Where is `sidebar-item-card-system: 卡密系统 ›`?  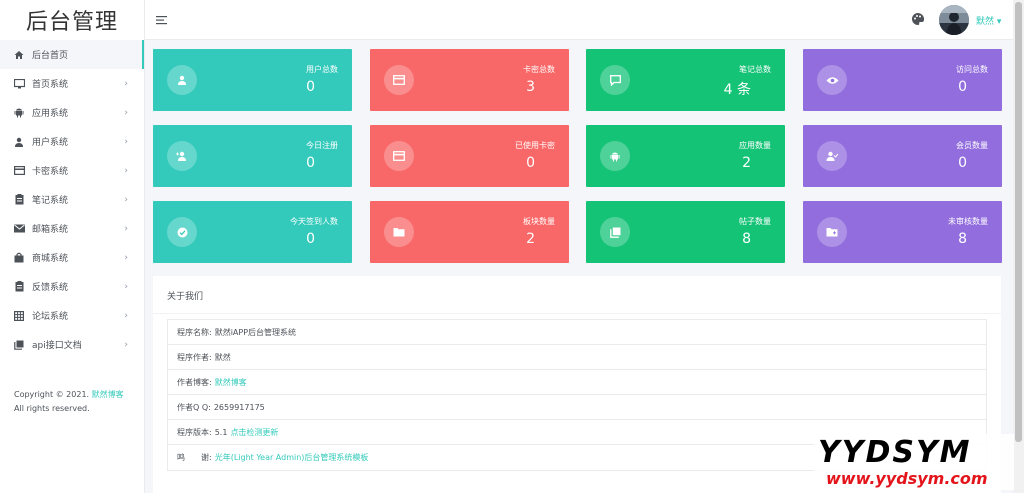 sidebar-item-card-system: 卡密系统 › is located at coordinates (72, 170).